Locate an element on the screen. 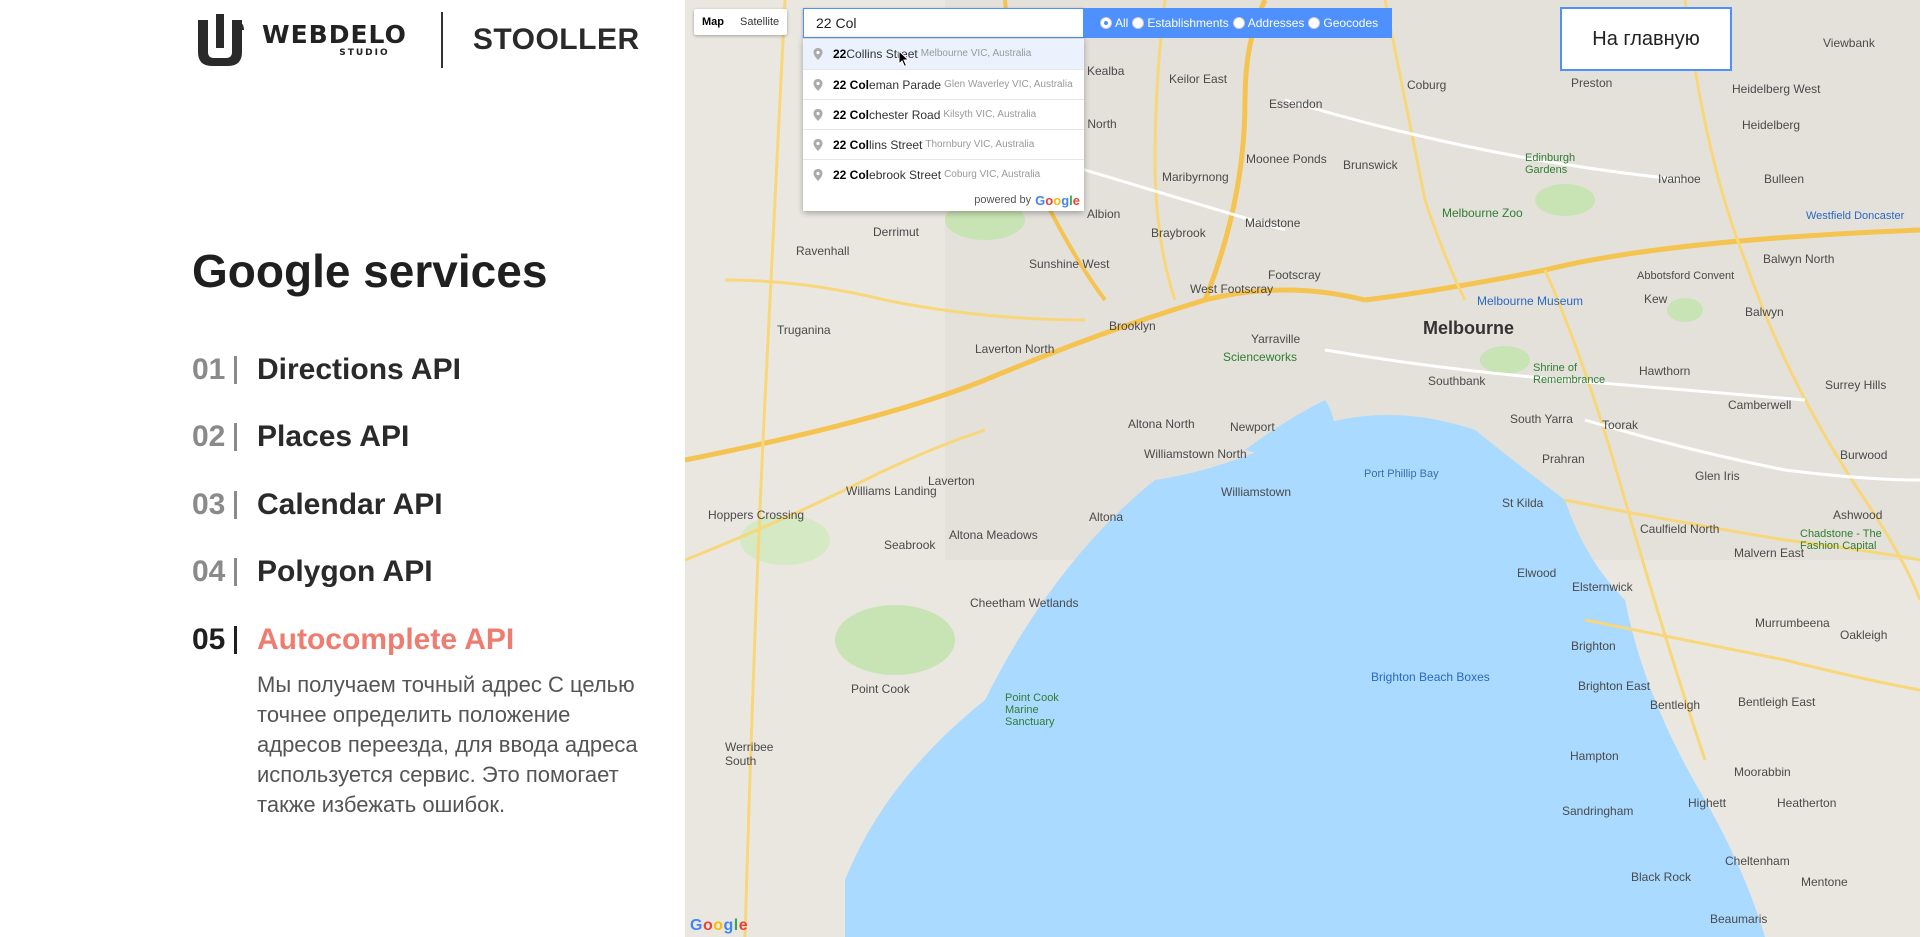 Image resolution: width=1920 pixels, height=937 pixels. suggestion-secondary: Melbourne VIC, Australia is located at coordinates (976, 53).